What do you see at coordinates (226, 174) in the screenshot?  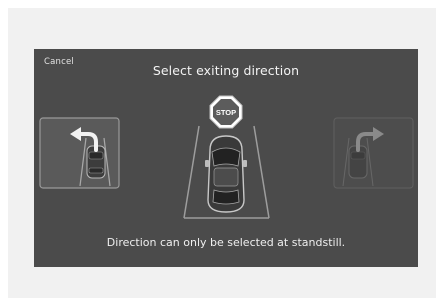 I see `ego-car-icon` at bounding box center [226, 174].